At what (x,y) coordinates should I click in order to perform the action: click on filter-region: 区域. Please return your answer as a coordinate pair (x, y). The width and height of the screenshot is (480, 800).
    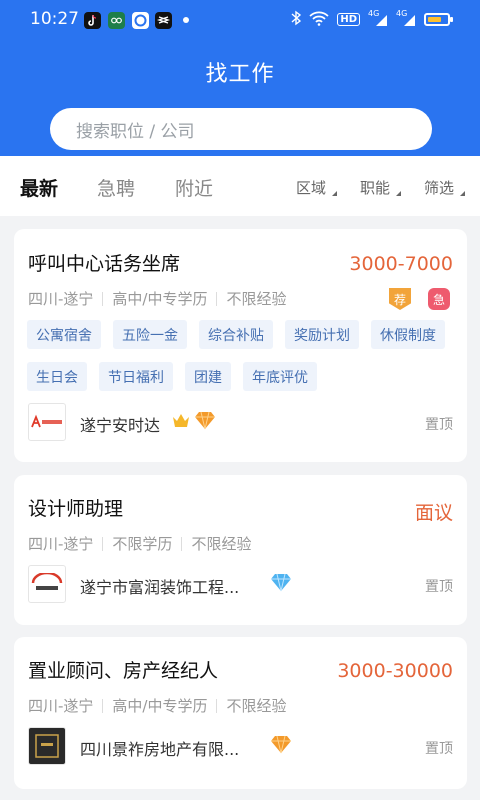
    Looking at the image, I should click on (317, 187).